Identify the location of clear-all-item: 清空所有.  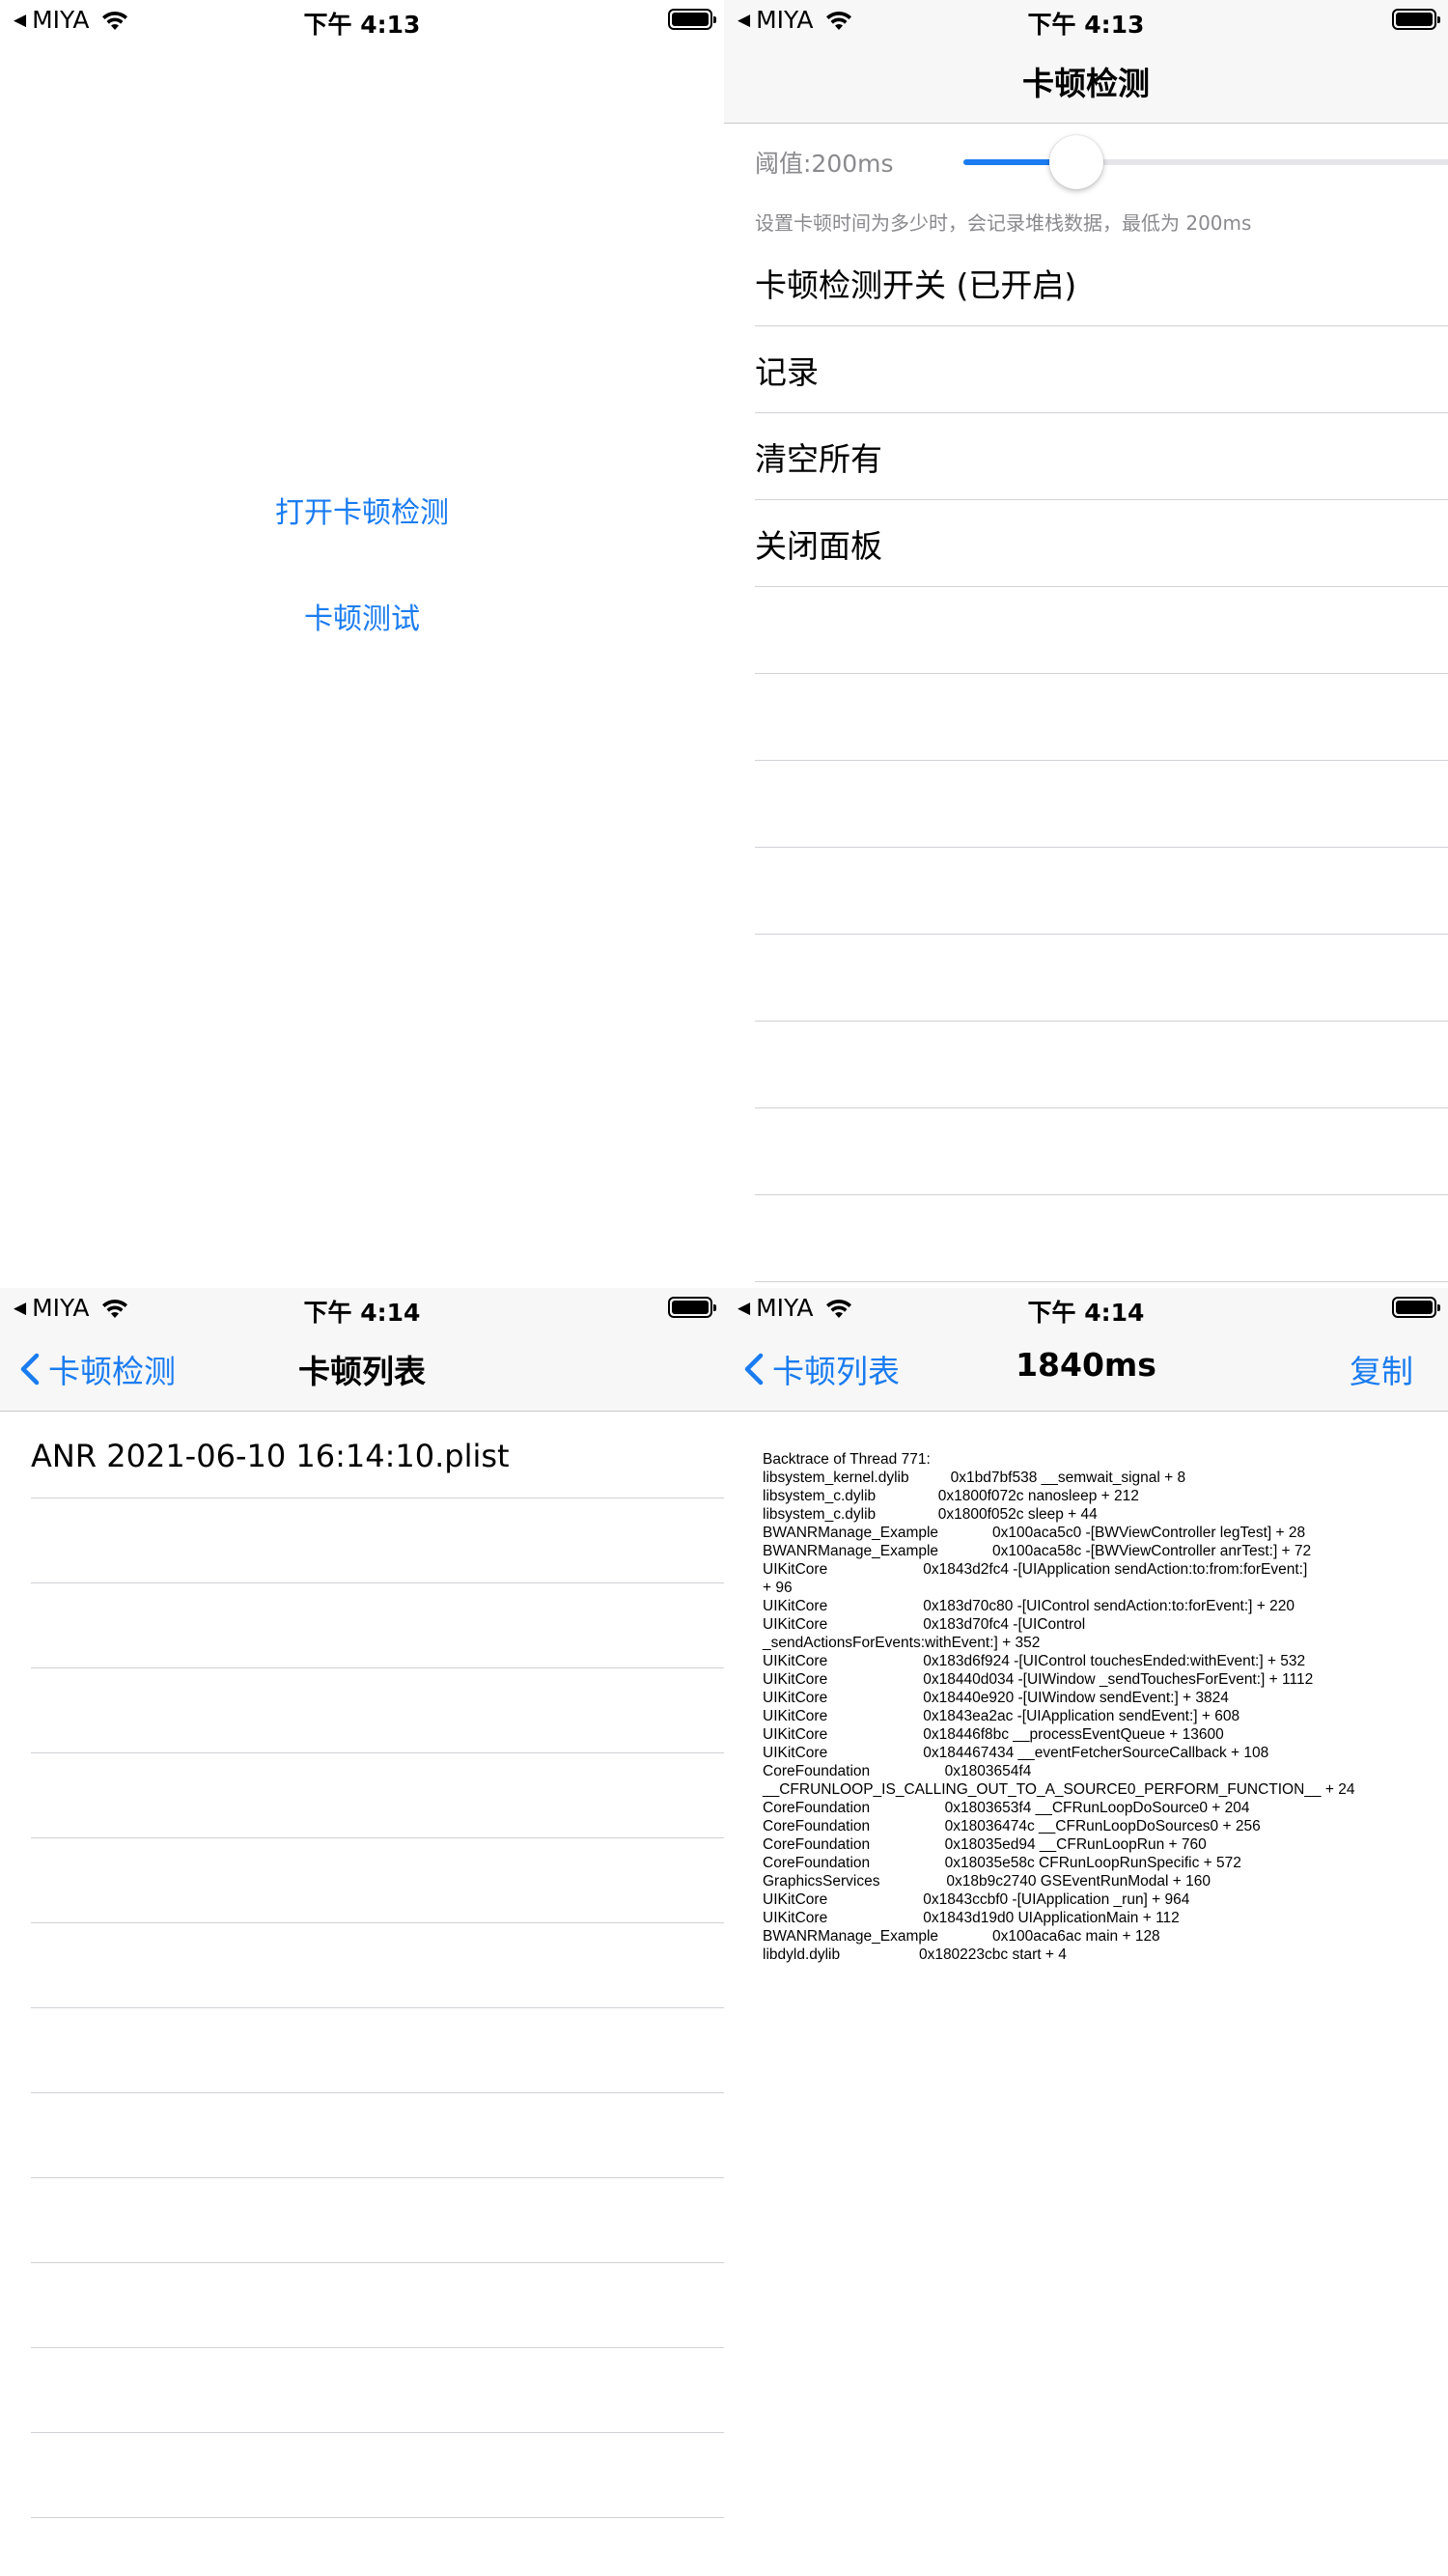
(1101, 457).